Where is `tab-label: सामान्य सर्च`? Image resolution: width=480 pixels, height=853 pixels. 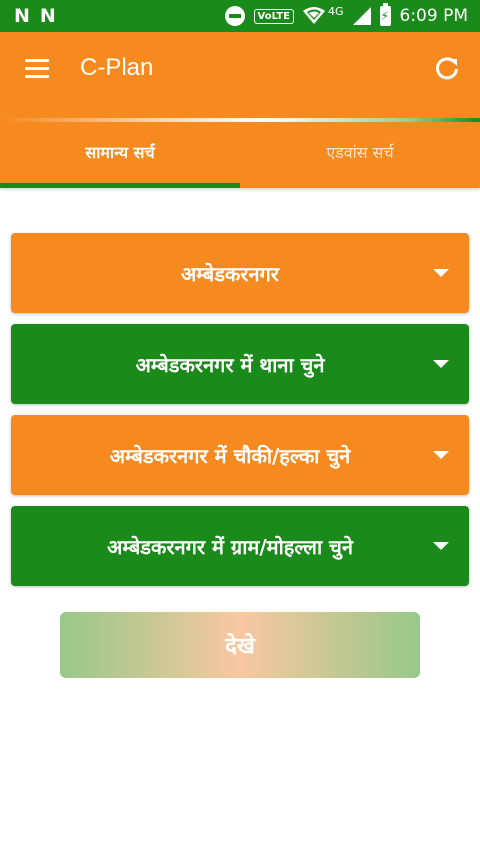
tab-label: सामान्य सर्च is located at coordinates (120, 152).